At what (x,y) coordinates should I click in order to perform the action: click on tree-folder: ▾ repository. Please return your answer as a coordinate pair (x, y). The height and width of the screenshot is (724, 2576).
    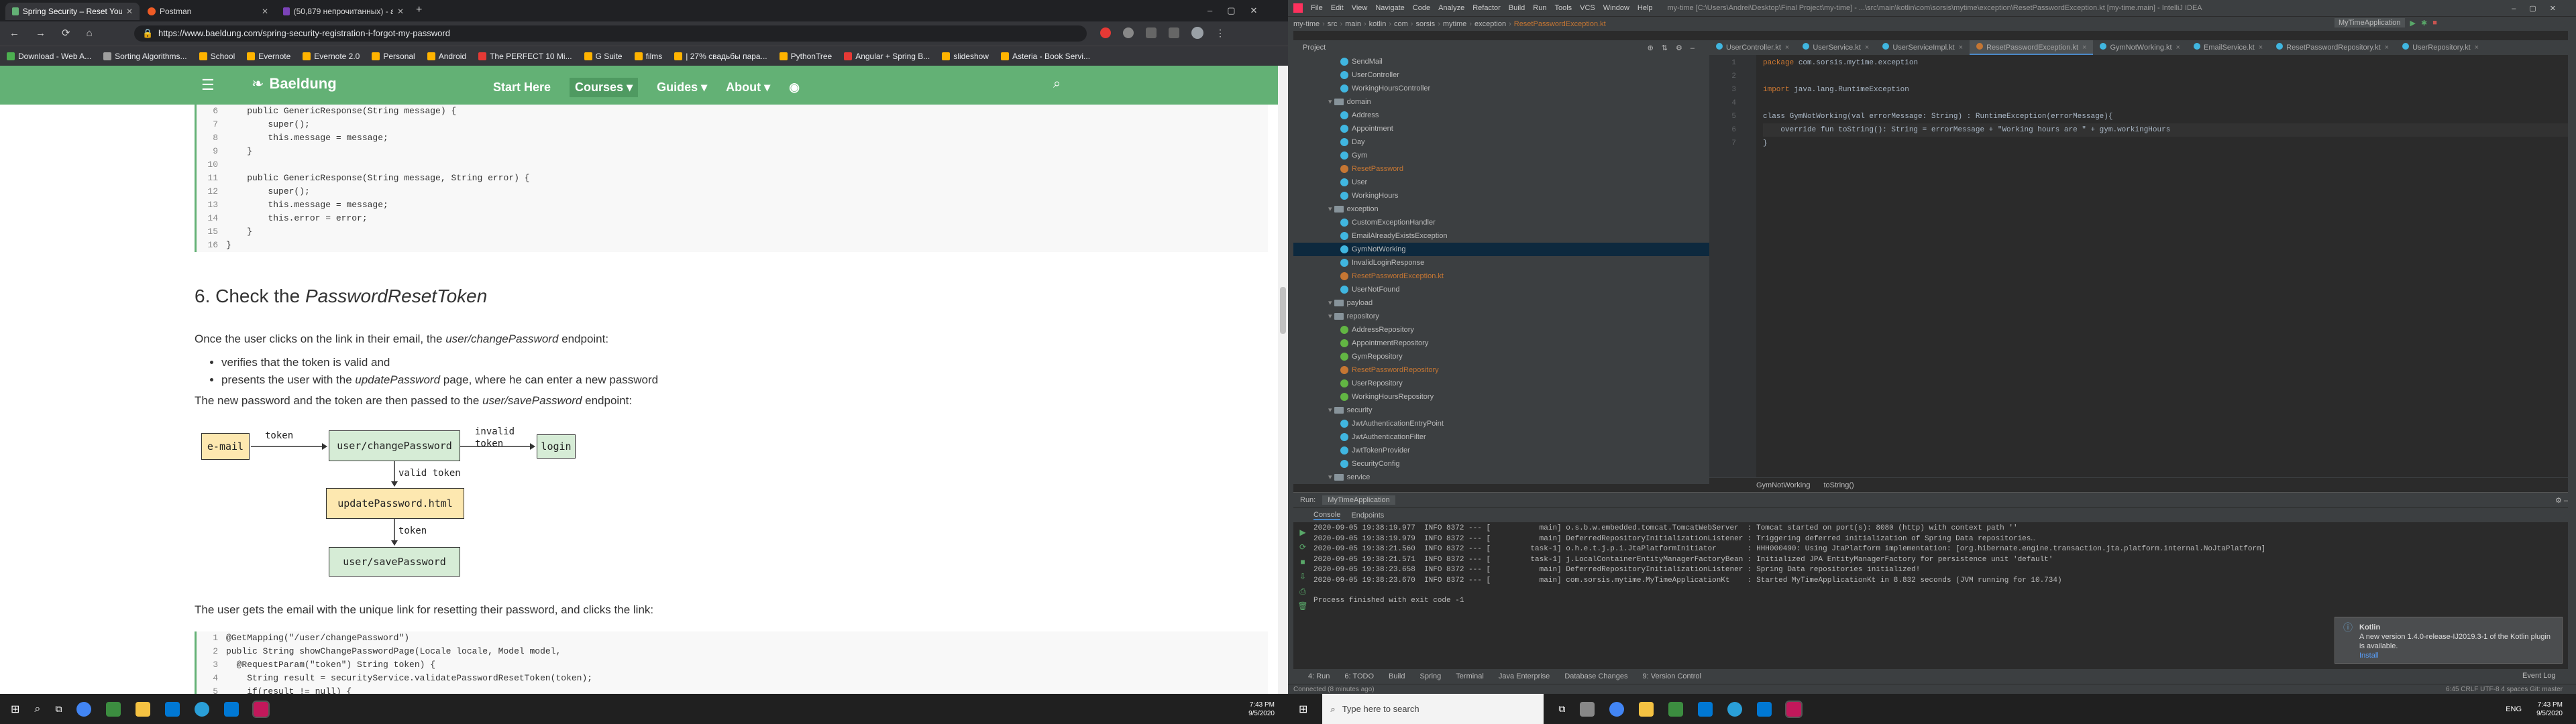
    Looking at the image, I should click on (1336, 316).